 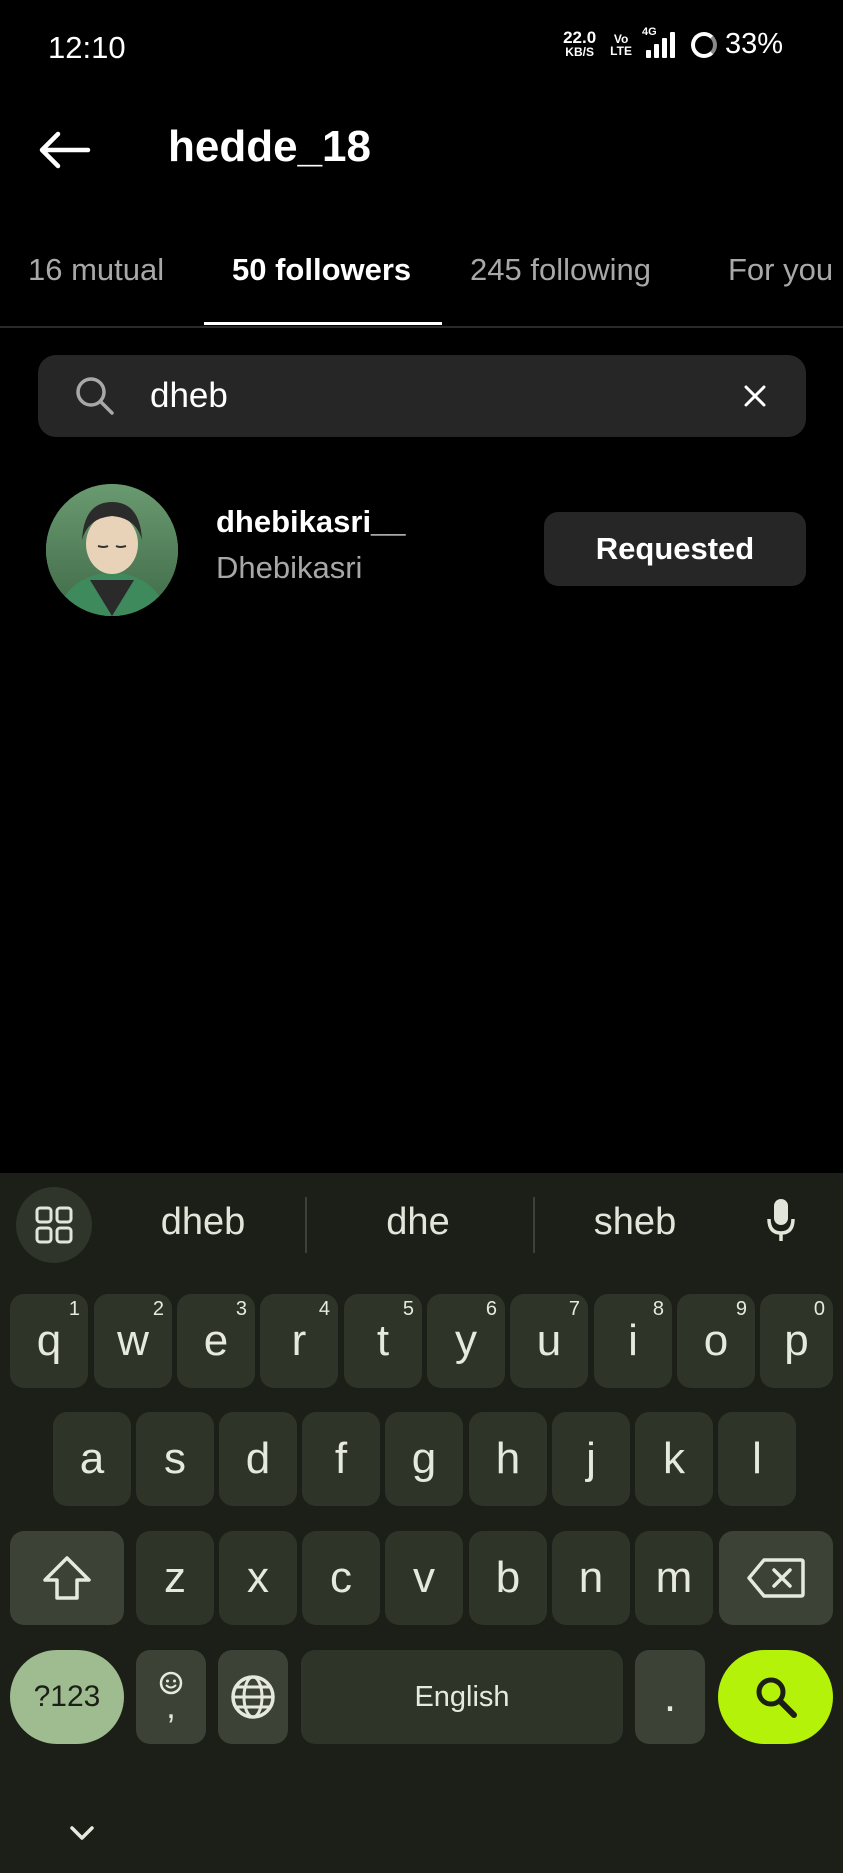 I want to click on globe-icon, so click(x=253, y=1697).